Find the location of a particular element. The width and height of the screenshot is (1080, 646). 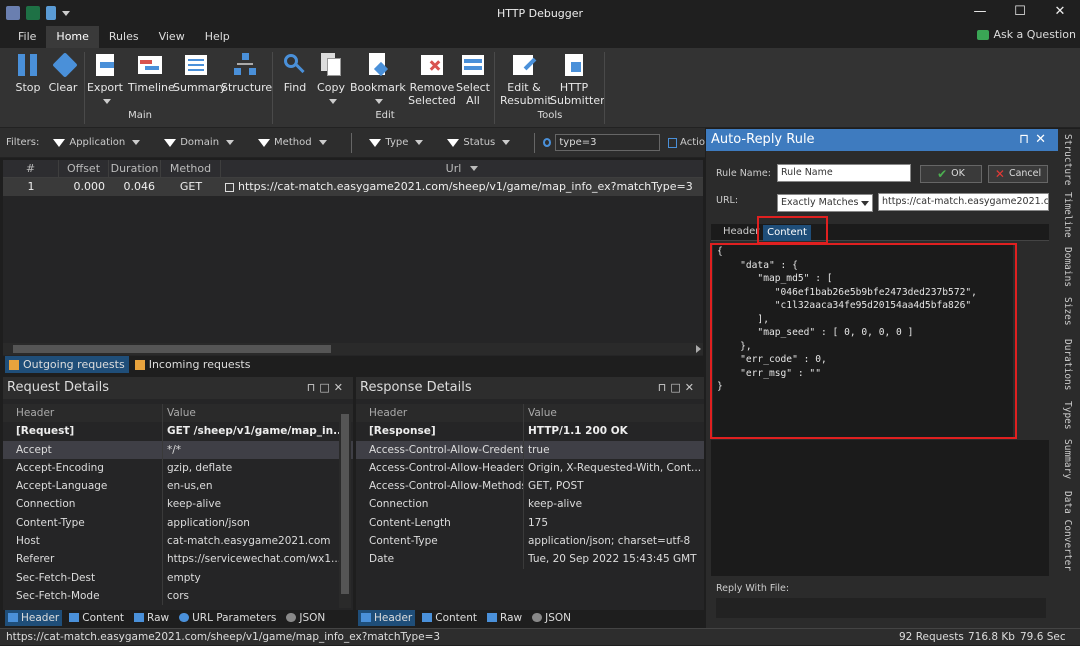

list-item: Sec-Fetch-Mode cors is located at coordinates (178, 596).